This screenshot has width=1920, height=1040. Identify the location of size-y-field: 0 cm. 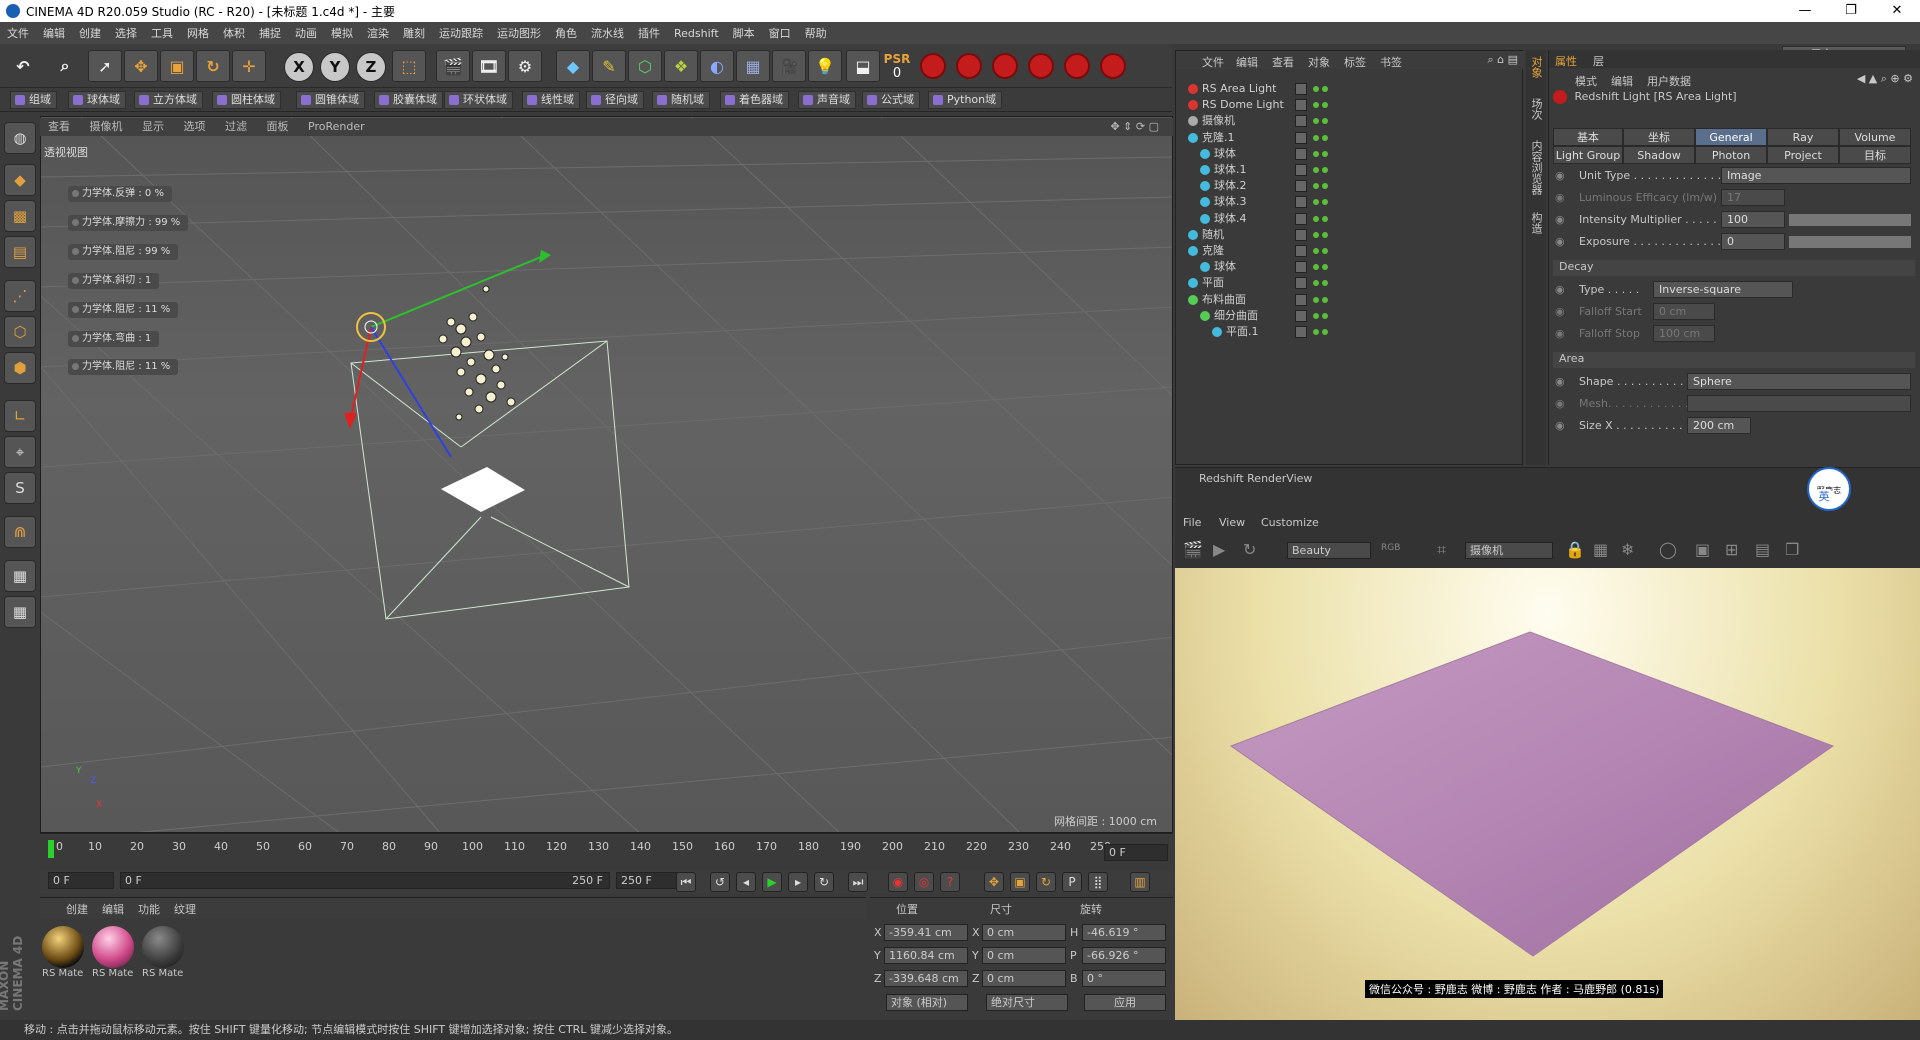
(1024, 955).